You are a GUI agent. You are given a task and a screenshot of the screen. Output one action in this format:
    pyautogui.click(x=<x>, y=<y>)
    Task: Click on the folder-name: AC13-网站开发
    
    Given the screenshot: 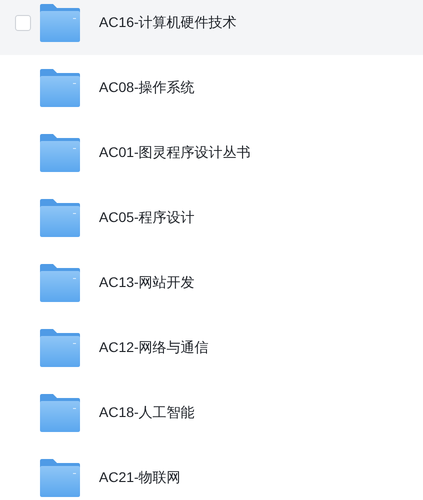 What is the action you would take?
    pyautogui.click(x=147, y=282)
    